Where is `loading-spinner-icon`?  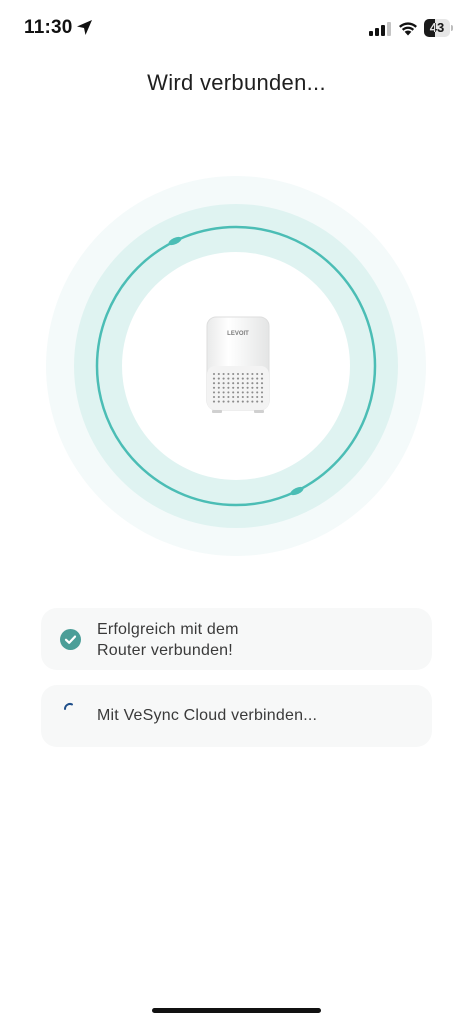 loading-spinner-icon is located at coordinates (68, 706).